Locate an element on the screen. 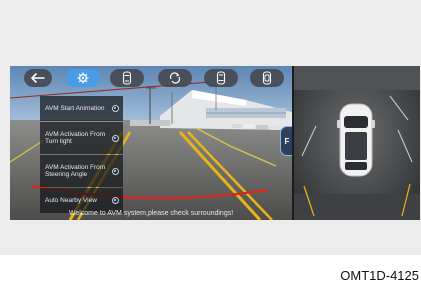 This screenshot has height=287, width=421. car-front-view-icon is located at coordinates (127, 78).